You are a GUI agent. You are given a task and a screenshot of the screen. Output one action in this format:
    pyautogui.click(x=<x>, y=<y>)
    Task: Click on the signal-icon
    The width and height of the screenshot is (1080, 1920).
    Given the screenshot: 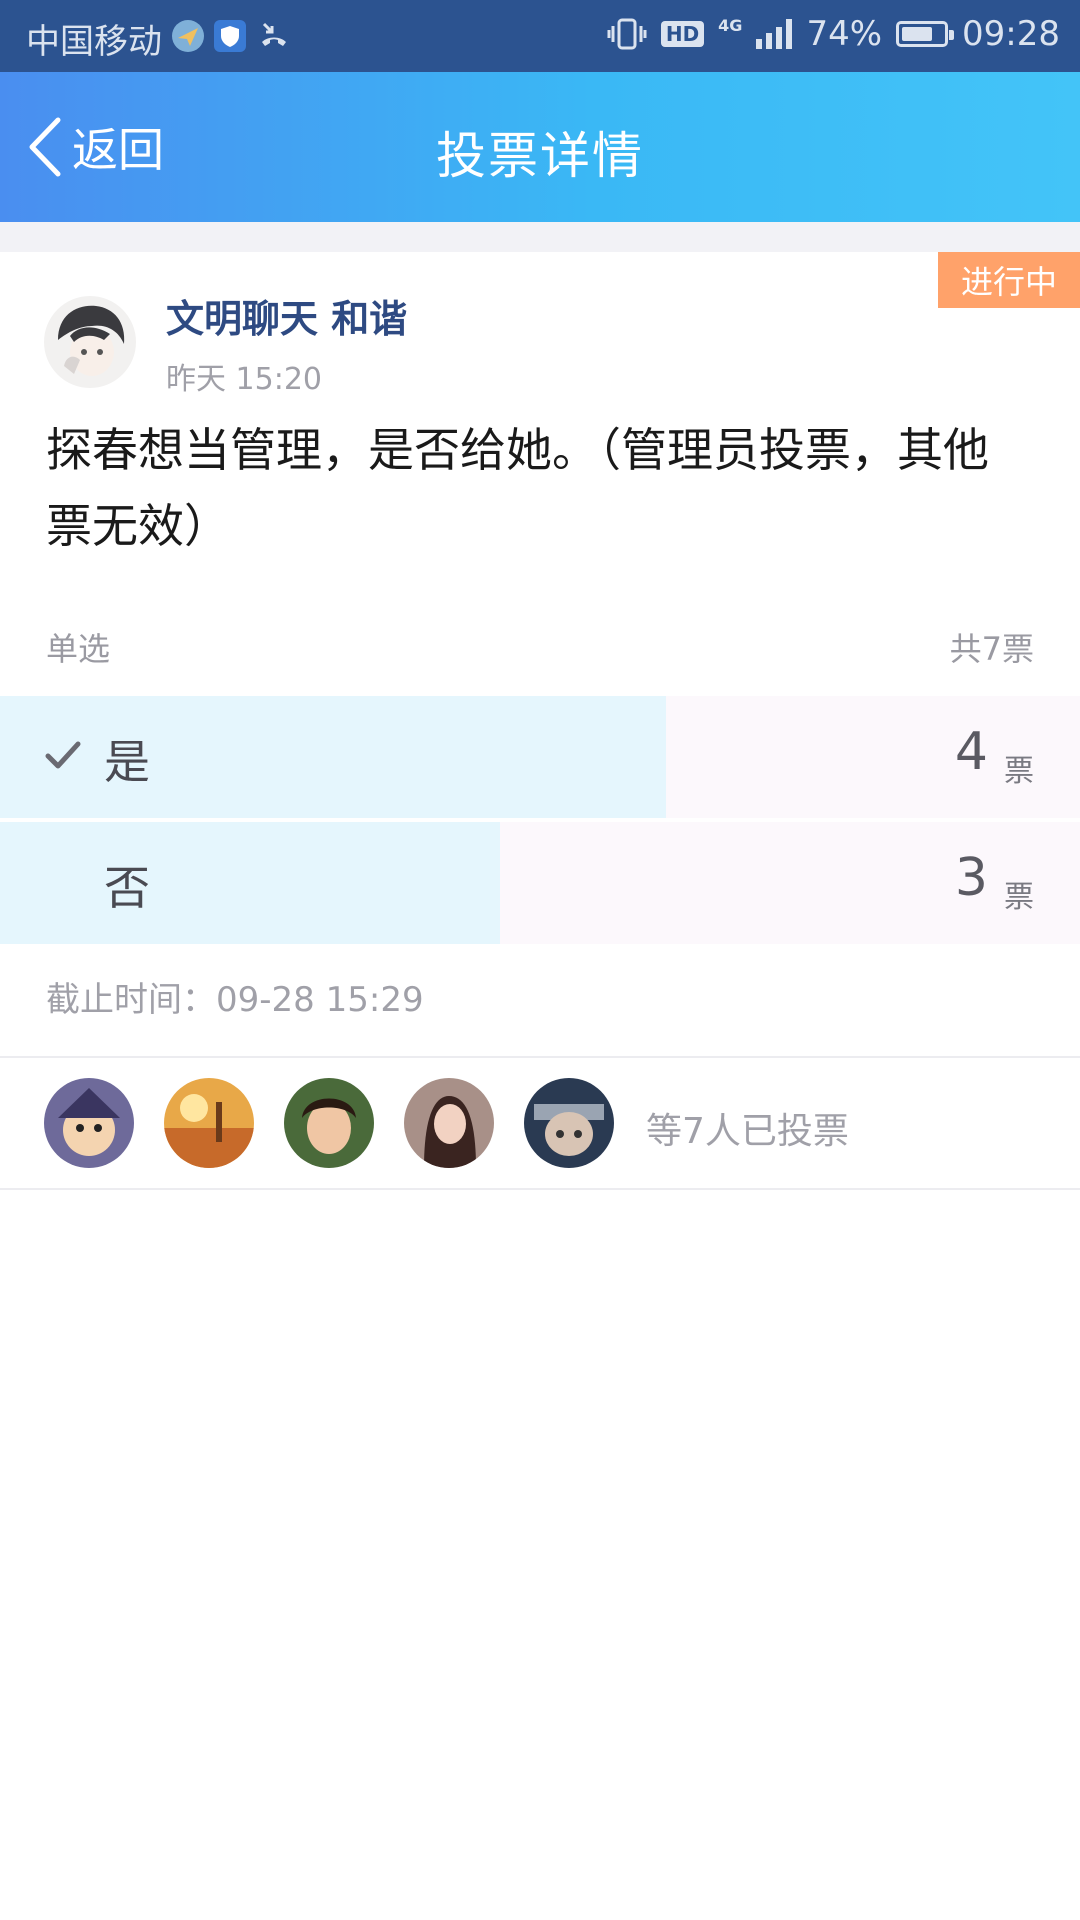 What is the action you would take?
    pyautogui.click(x=774, y=34)
    